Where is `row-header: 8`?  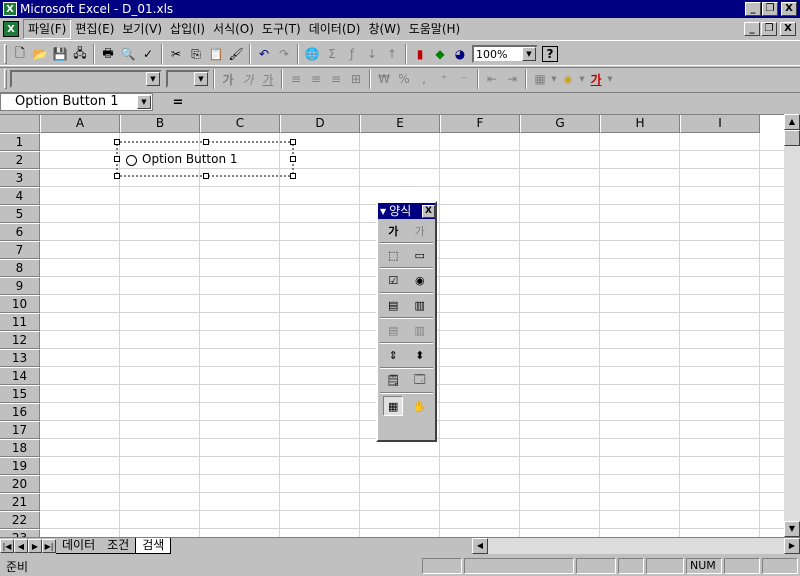
row-header: 8 is located at coordinates (20, 268).